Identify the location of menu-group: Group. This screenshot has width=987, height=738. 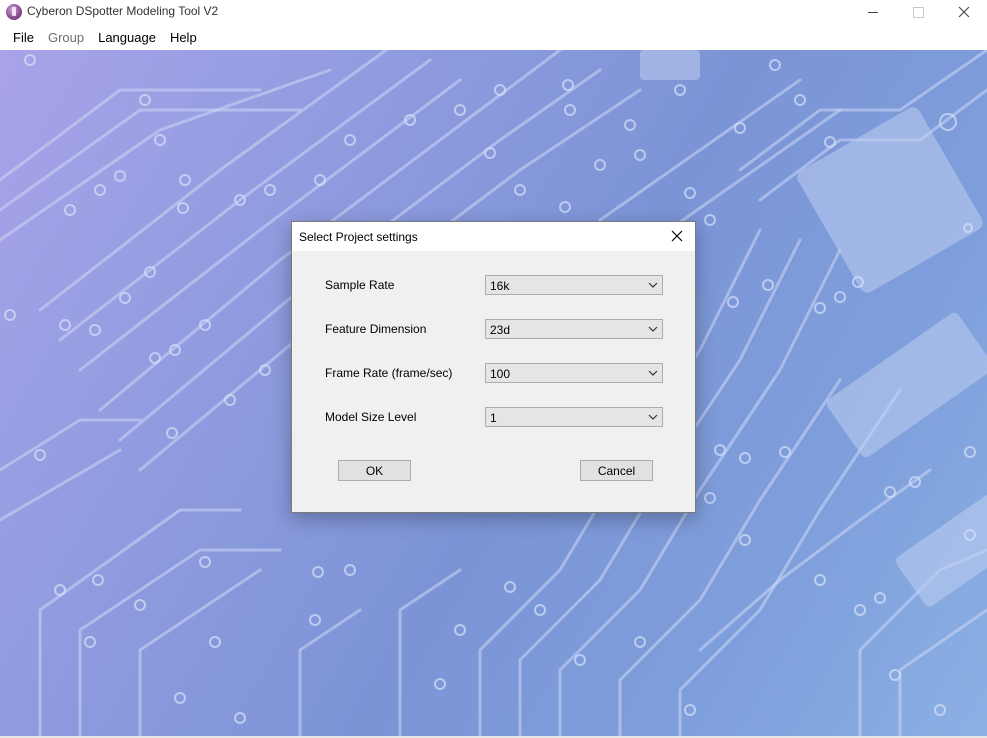
(66, 37).